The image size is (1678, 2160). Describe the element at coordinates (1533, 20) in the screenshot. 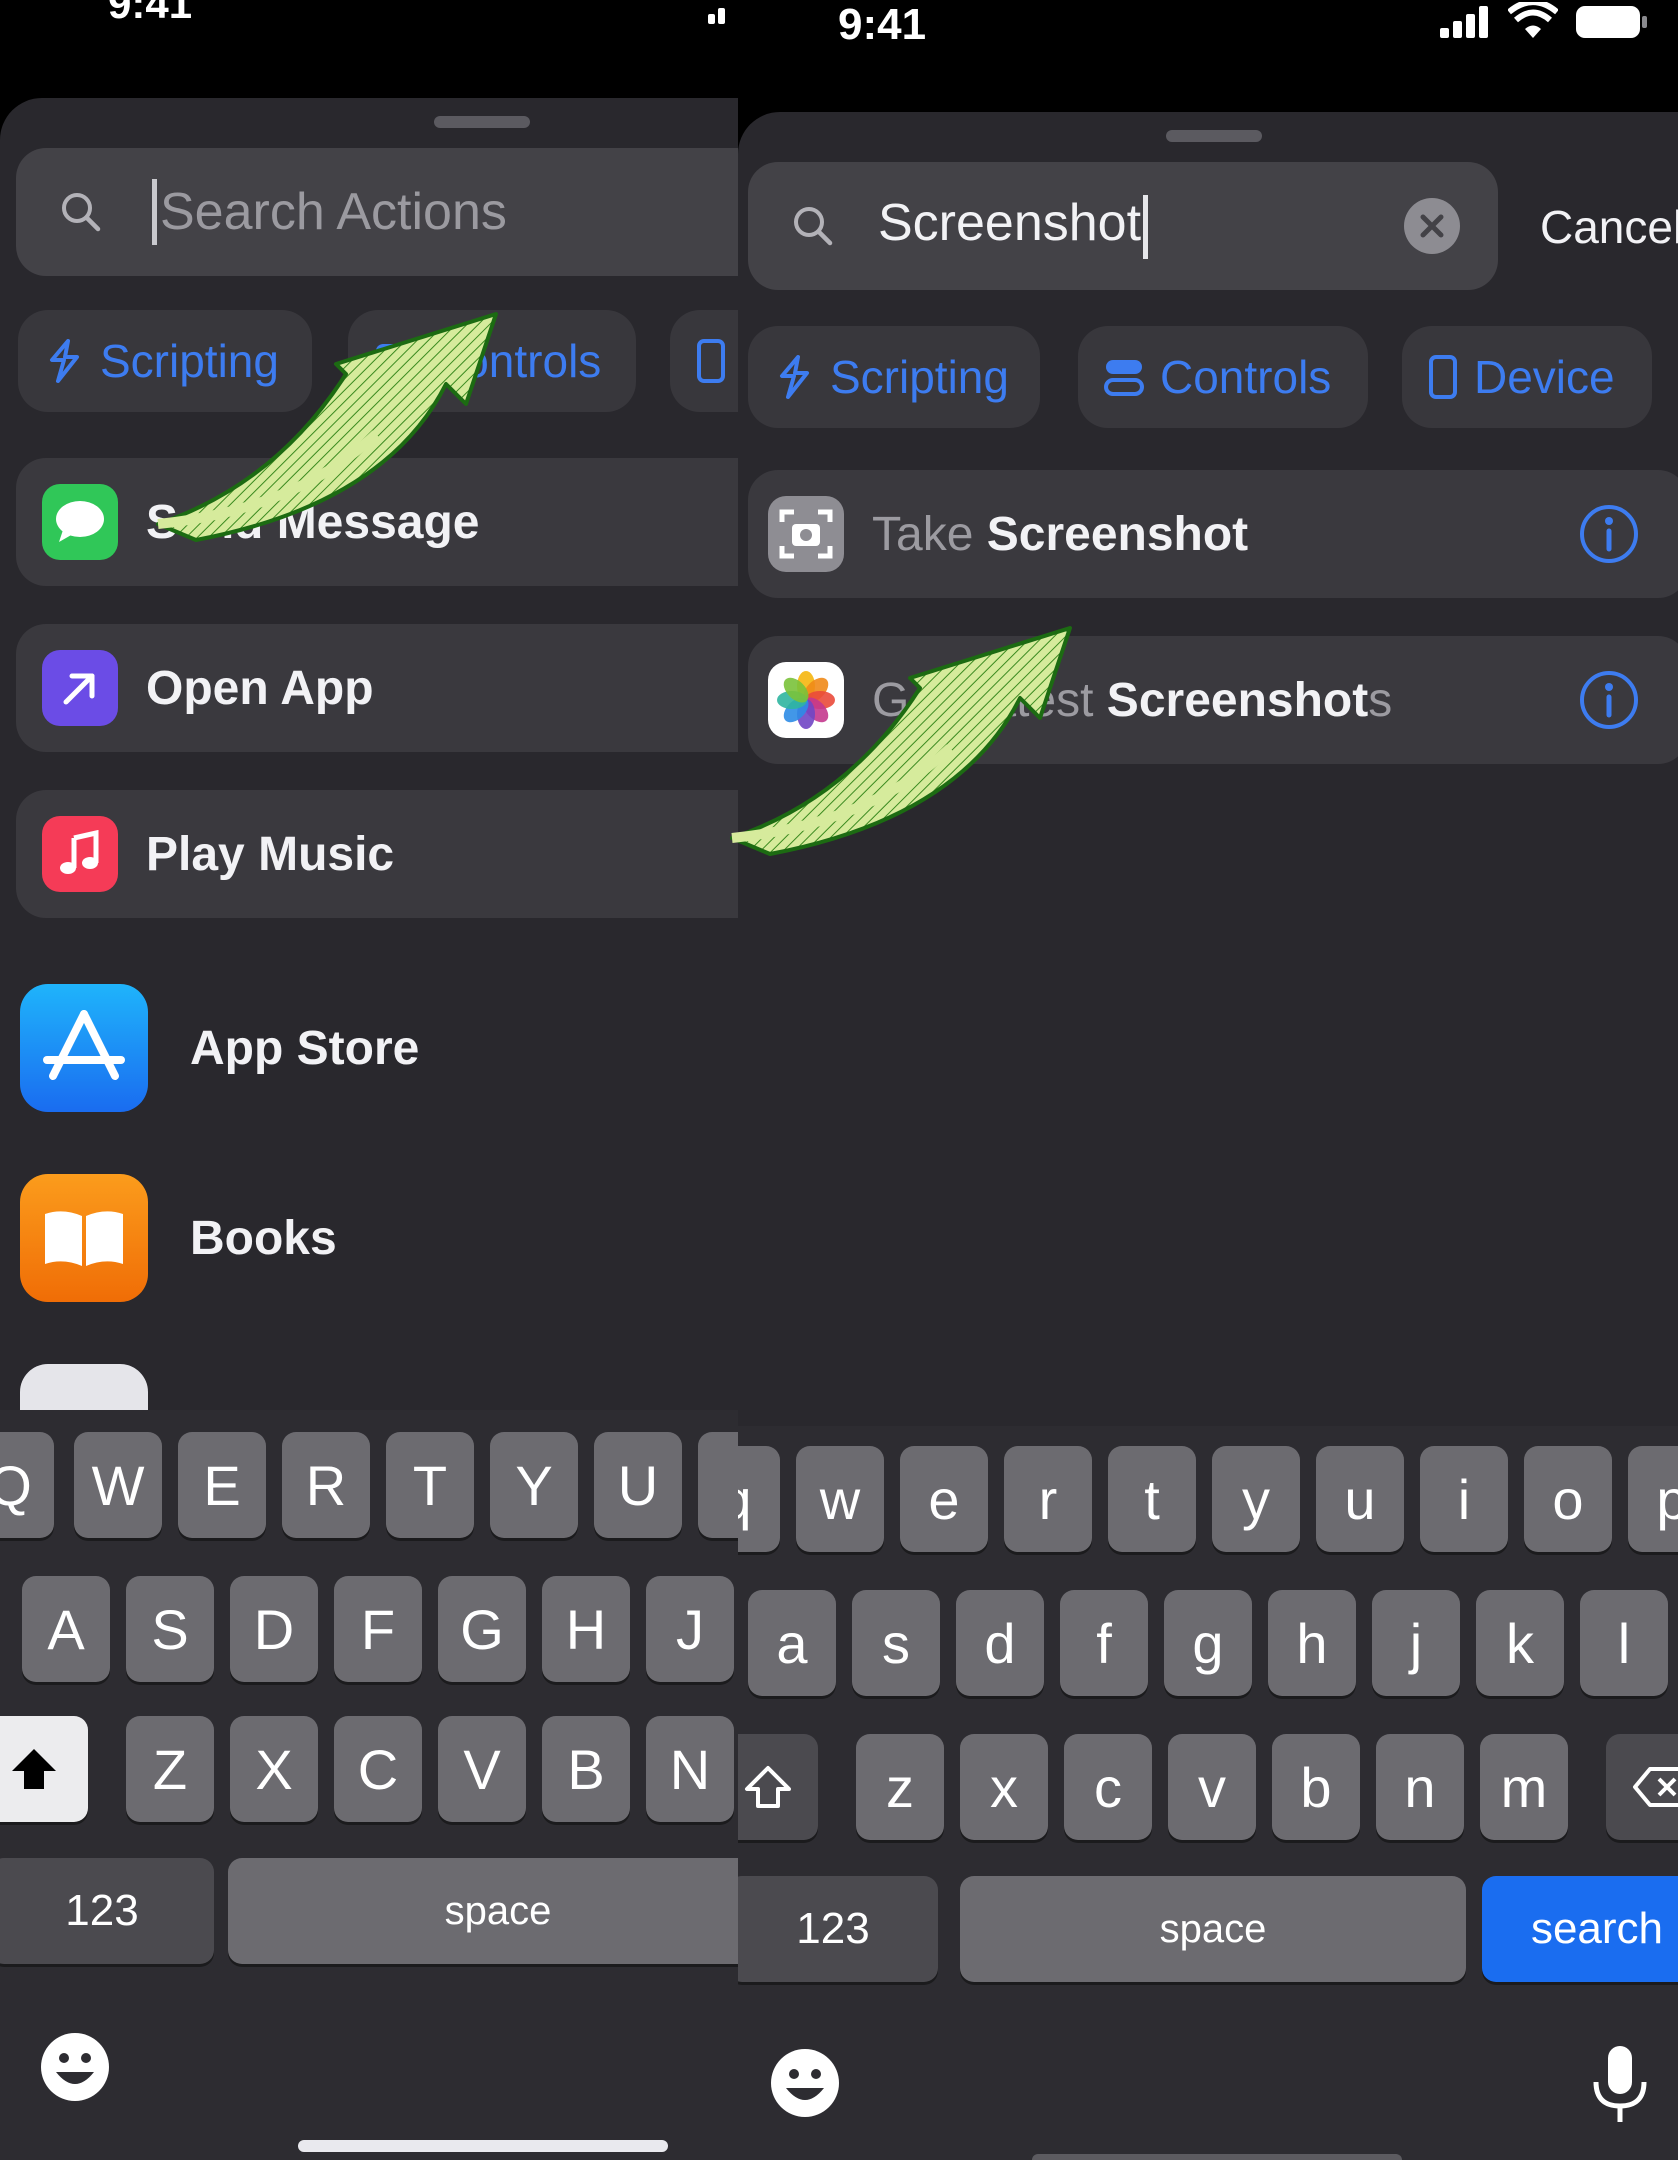

I see `wifi-icon` at that location.